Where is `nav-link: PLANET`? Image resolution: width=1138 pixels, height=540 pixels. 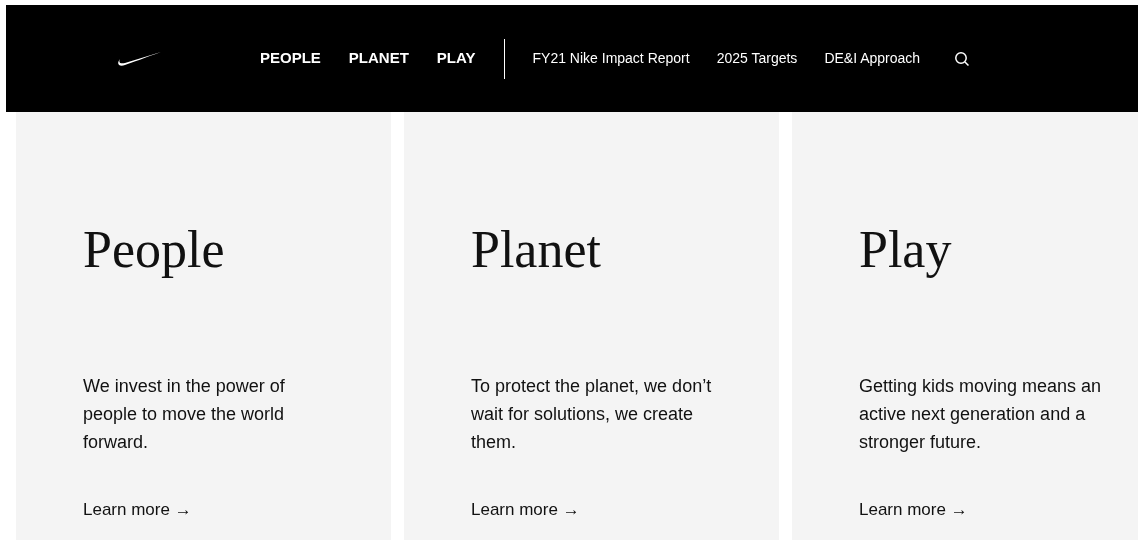
nav-link: PLANET is located at coordinates (378, 58).